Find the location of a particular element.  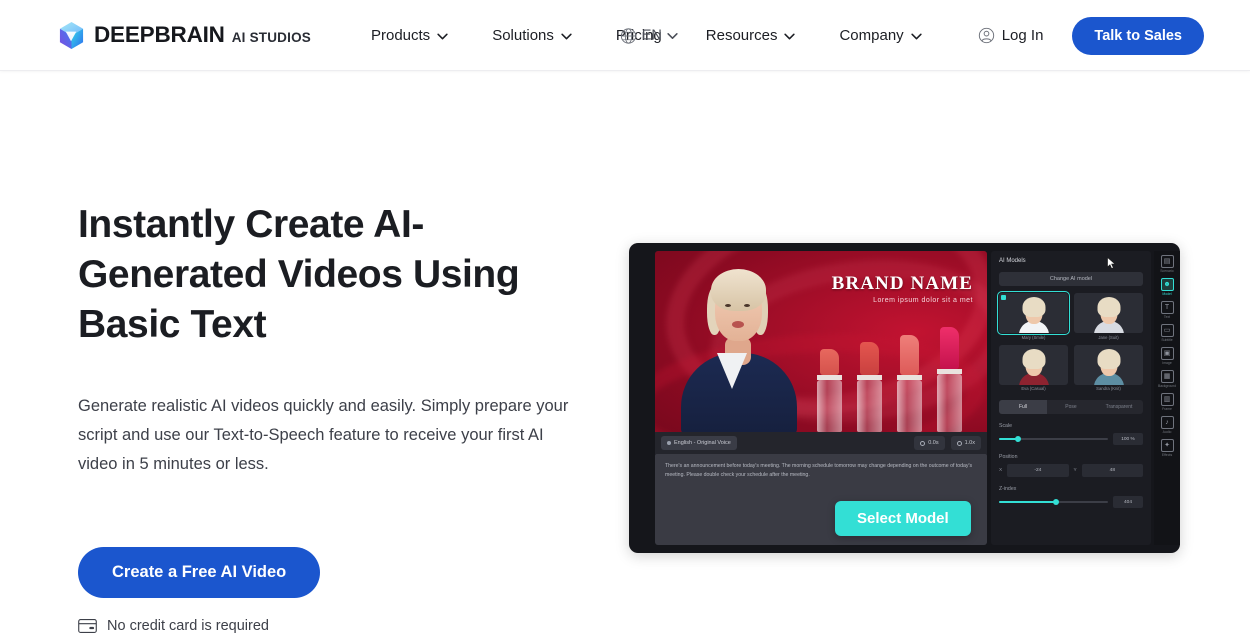

language-selector: EN is located at coordinates (649, 35).